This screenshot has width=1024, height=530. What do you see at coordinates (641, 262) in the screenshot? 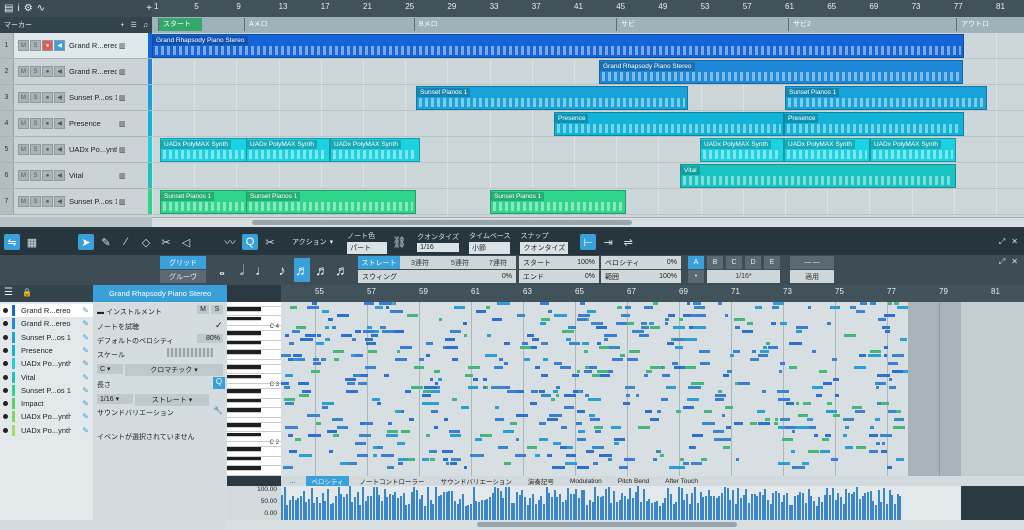
I see `velocity-slider: ベロシティ 0%` at bounding box center [641, 262].